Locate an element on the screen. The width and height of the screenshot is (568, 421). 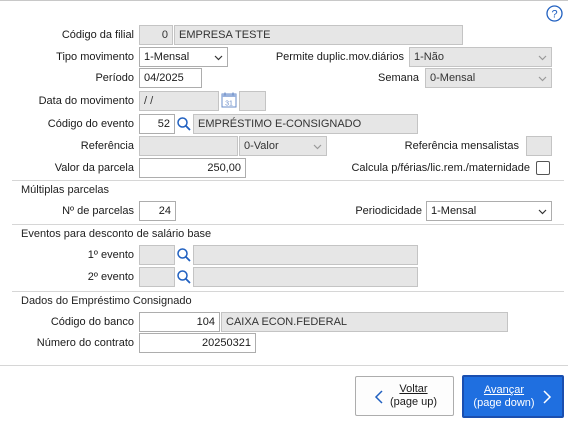
periodicidade-label: Periodicidade is located at coordinates (388, 211).